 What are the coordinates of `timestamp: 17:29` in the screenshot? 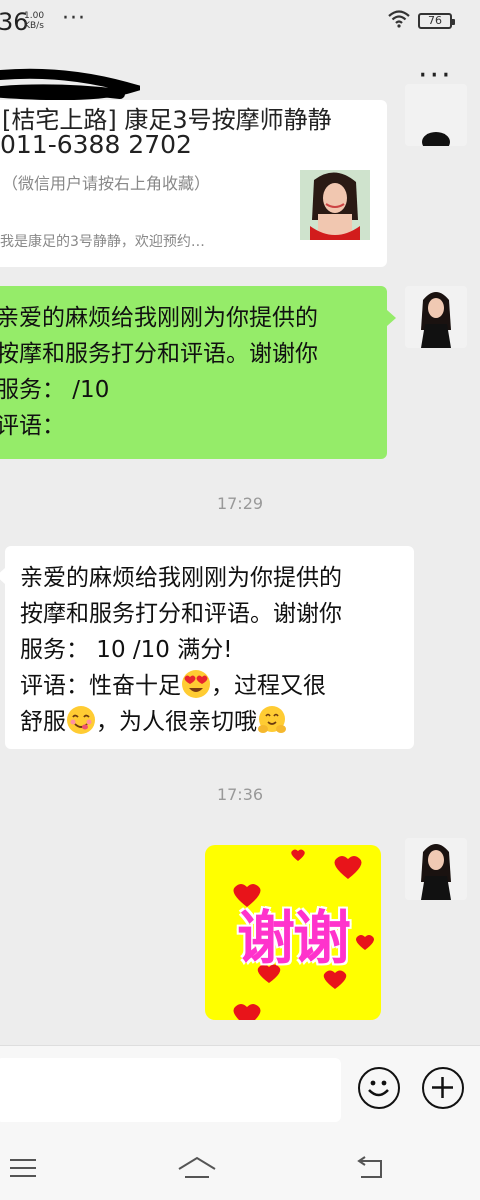 It's located at (240, 503).